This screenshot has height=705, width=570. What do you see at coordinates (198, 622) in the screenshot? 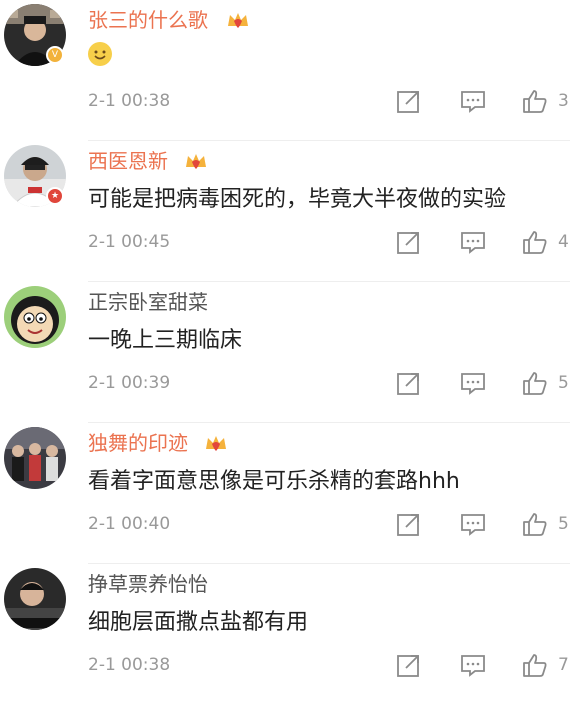
I see `comment-text: 细胞层面撒点盐都有用` at bounding box center [198, 622].